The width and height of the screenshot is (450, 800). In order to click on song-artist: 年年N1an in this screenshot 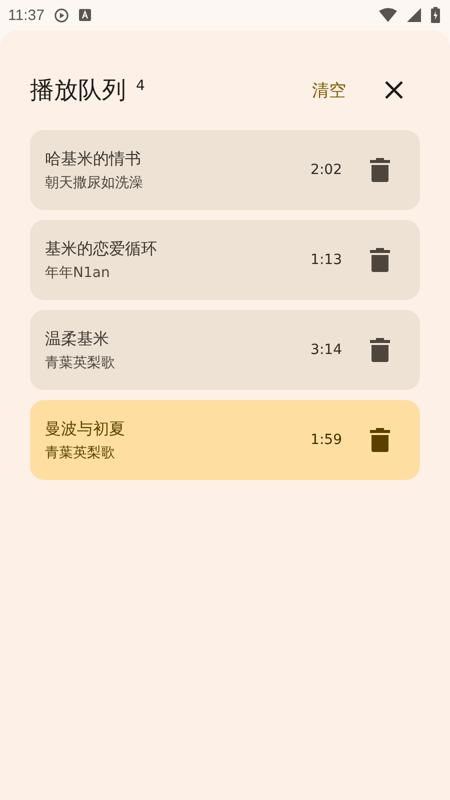, I will do `click(78, 273)`.